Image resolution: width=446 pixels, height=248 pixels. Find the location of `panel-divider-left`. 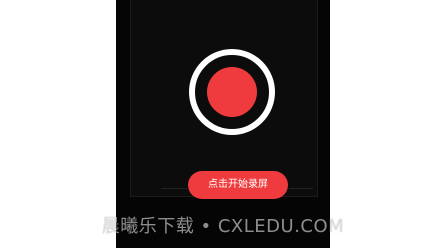

panel-divider-left is located at coordinates (174, 188).